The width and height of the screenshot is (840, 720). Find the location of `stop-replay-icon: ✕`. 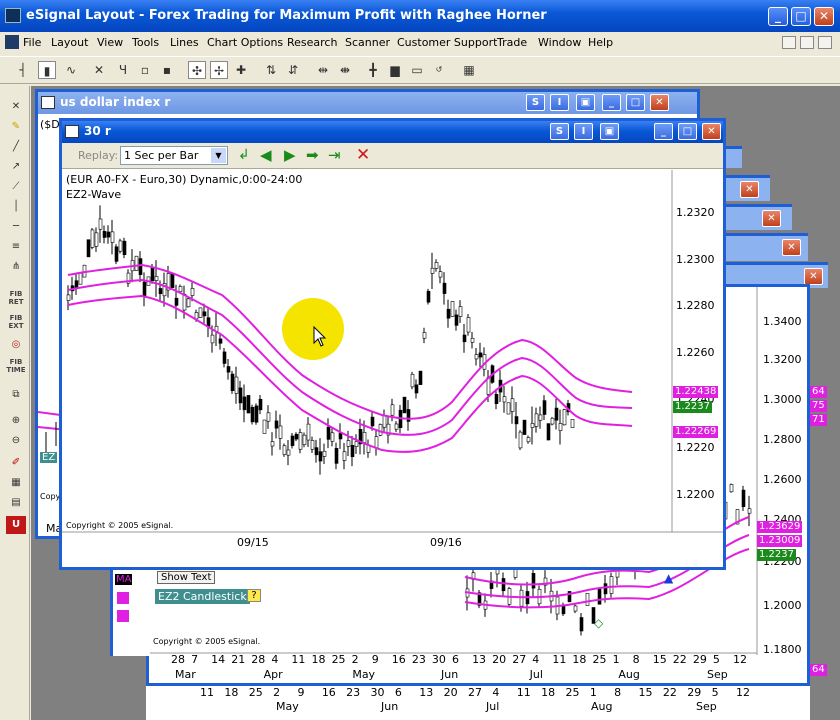

stop-replay-icon: ✕ is located at coordinates (363, 155).